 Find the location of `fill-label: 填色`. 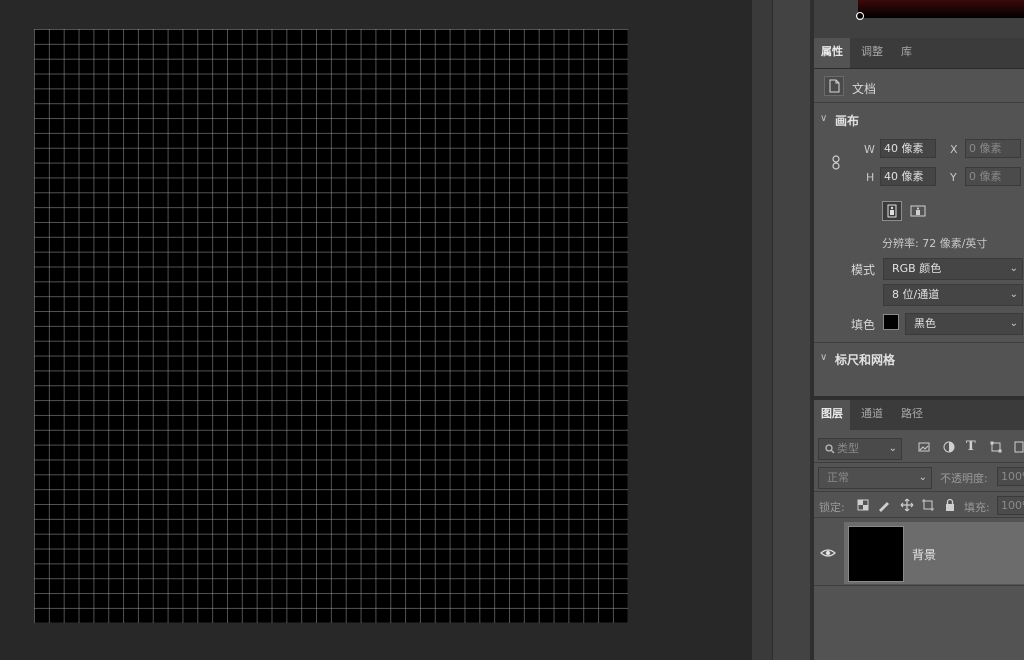

fill-label: 填色 is located at coordinates (863, 325).